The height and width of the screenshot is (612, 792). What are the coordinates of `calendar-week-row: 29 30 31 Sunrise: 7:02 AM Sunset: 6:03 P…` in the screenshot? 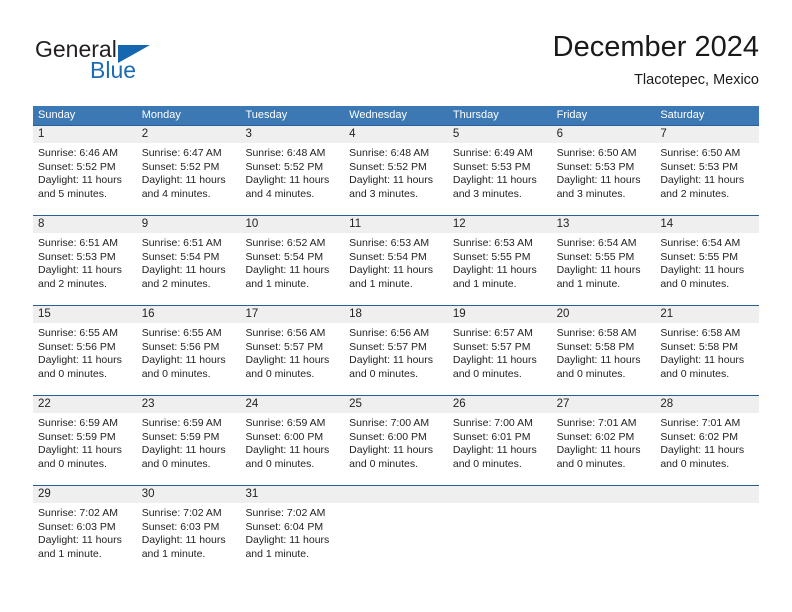 It's located at (396, 530).